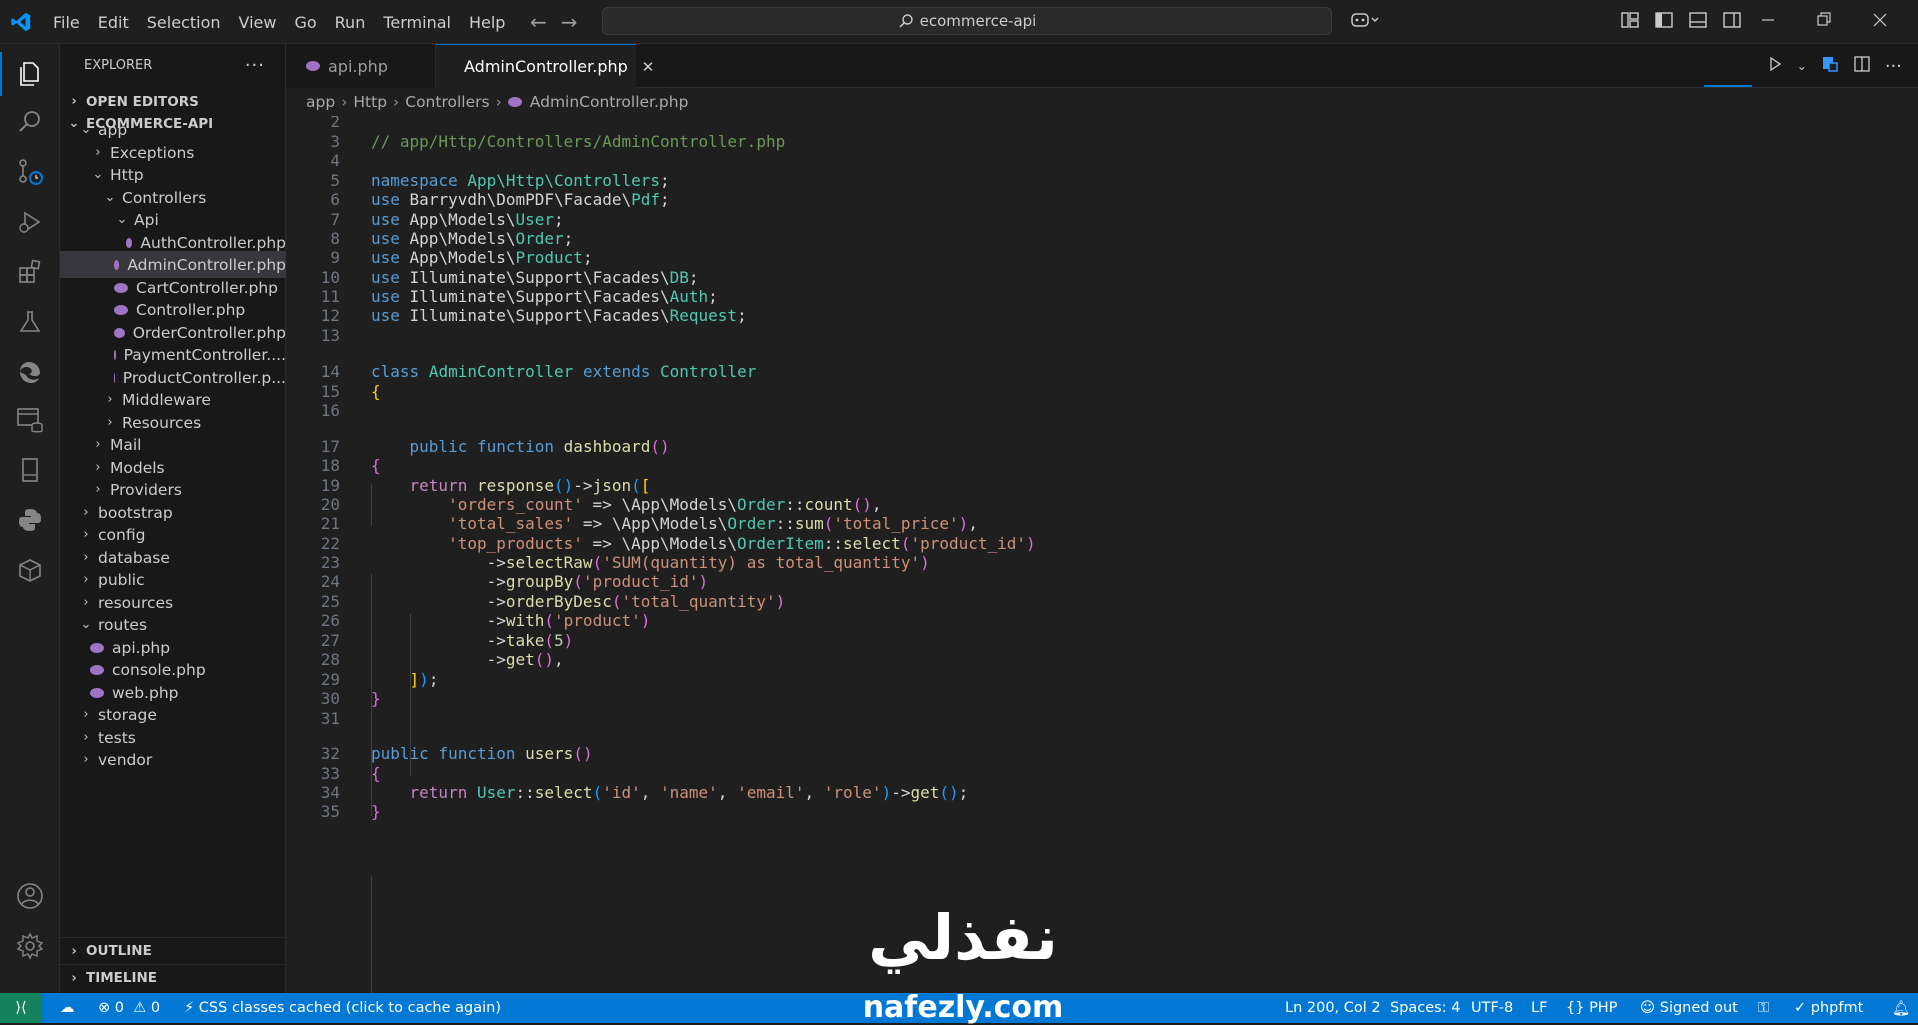  Describe the element at coordinates (1665, 21) in the screenshot. I see `toggle-primary-sidebar-icon` at that location.